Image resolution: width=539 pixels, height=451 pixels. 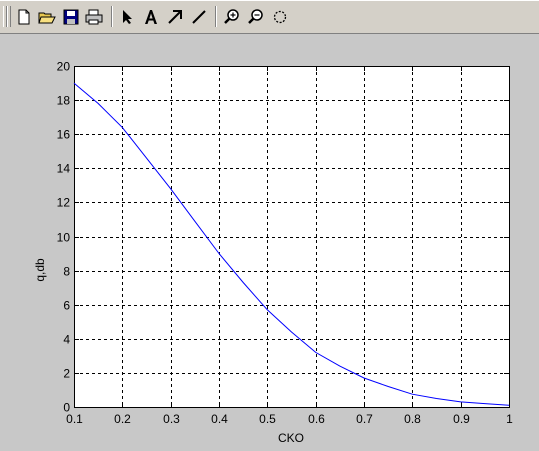 I want to click on zoom-in-button, so click(x=232, y=17).